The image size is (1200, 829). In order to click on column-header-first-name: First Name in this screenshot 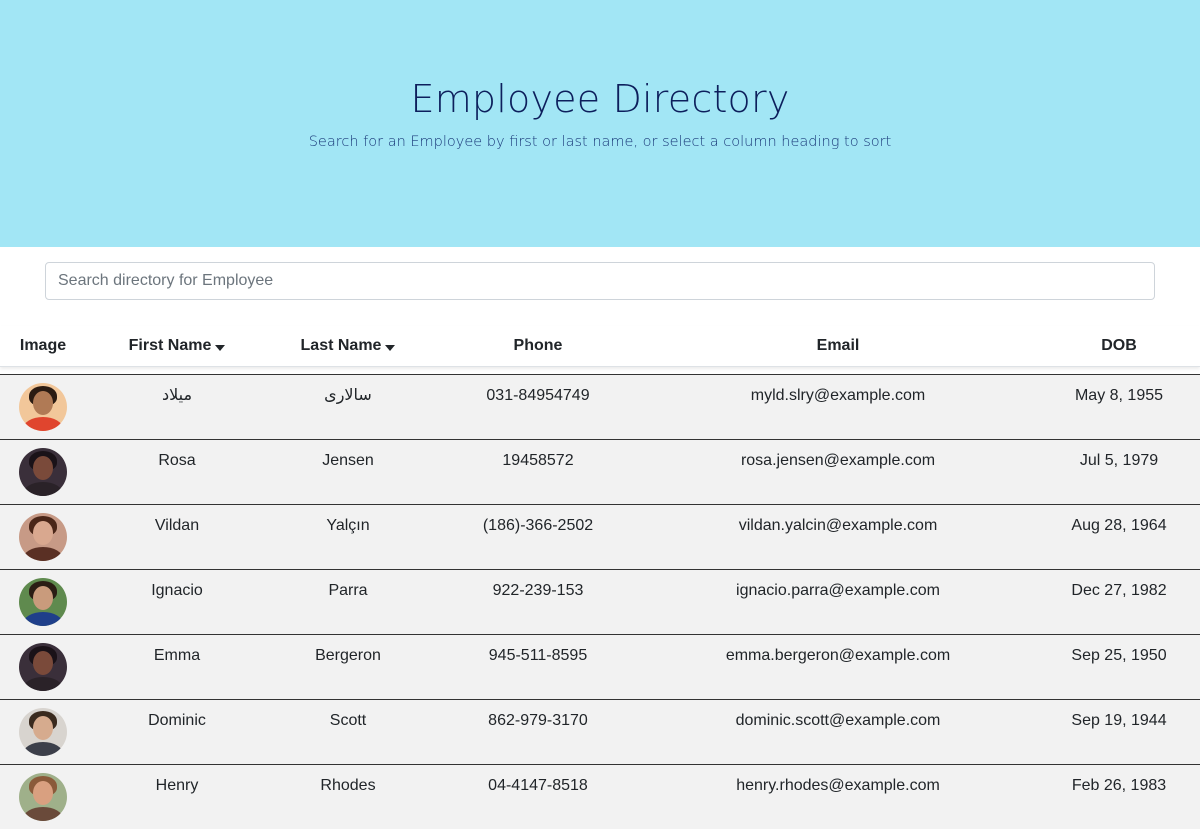, I will do `click(177, 346)`.